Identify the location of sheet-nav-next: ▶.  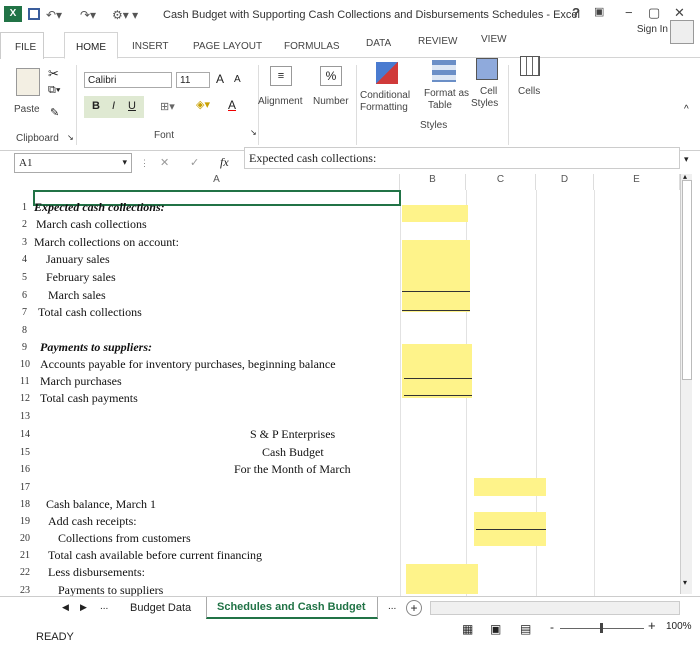
(83, 607).